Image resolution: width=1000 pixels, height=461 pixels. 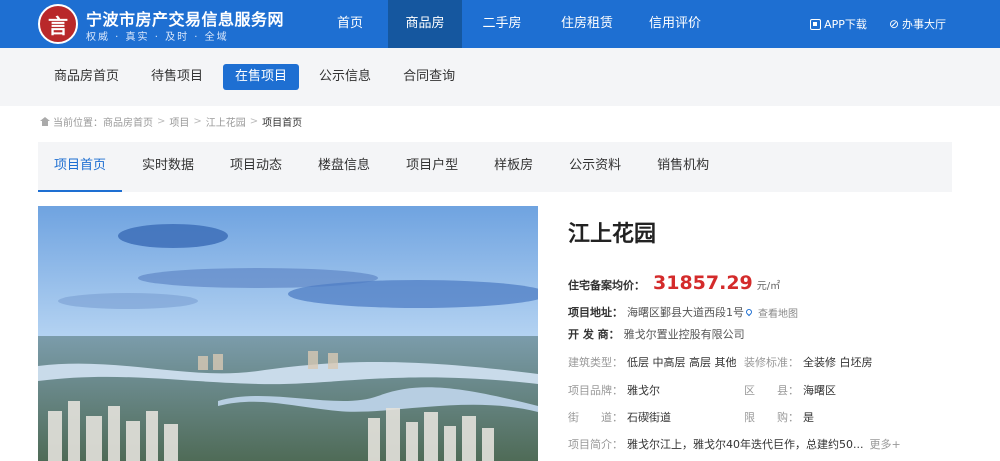 I want to click on info-row: 建筑类型： 低层 中高层 高层 其他 装修标准： 全装修 白坯房, so click(x=720, y=362).